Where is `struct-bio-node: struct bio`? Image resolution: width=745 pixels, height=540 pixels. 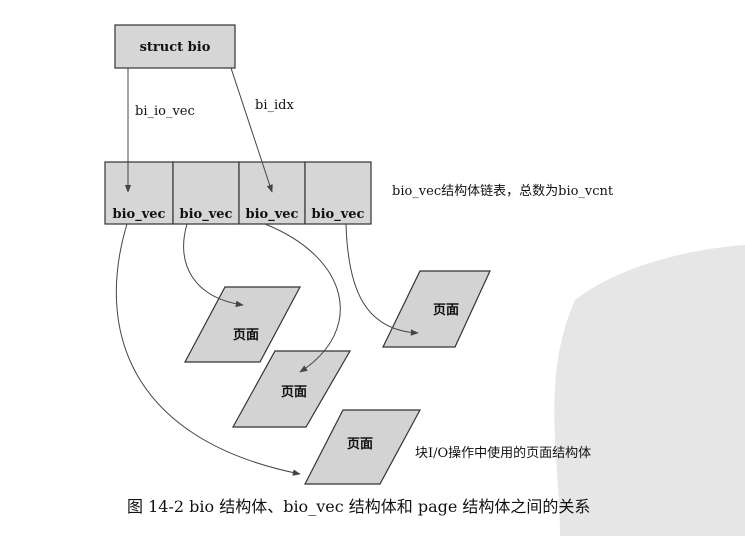
struct-bio-node: struct bio is located at coordinates (175, 46).